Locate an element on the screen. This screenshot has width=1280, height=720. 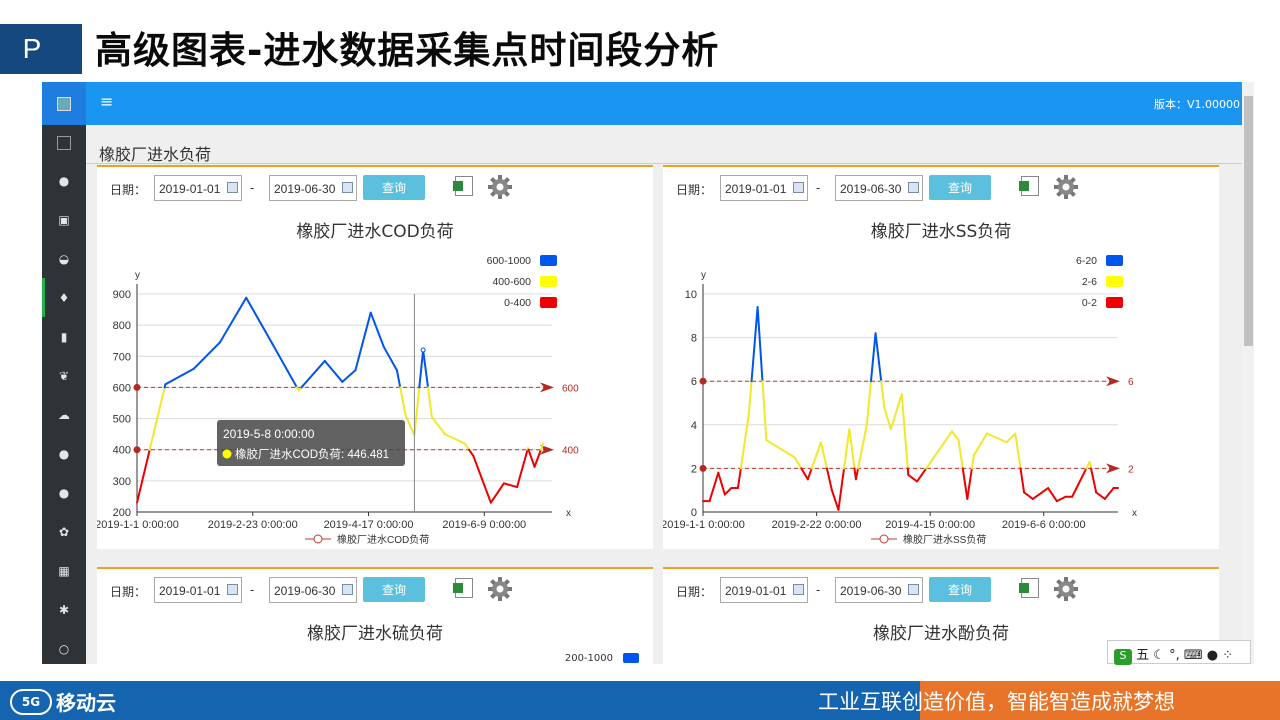
app-logo is located at coordinates (64, 103).